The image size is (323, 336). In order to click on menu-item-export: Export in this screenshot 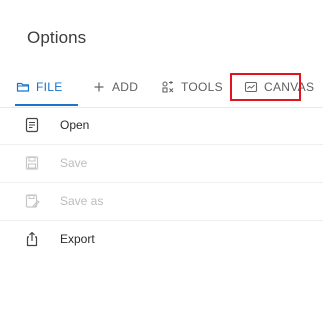, I will do `click(161, 239)`.